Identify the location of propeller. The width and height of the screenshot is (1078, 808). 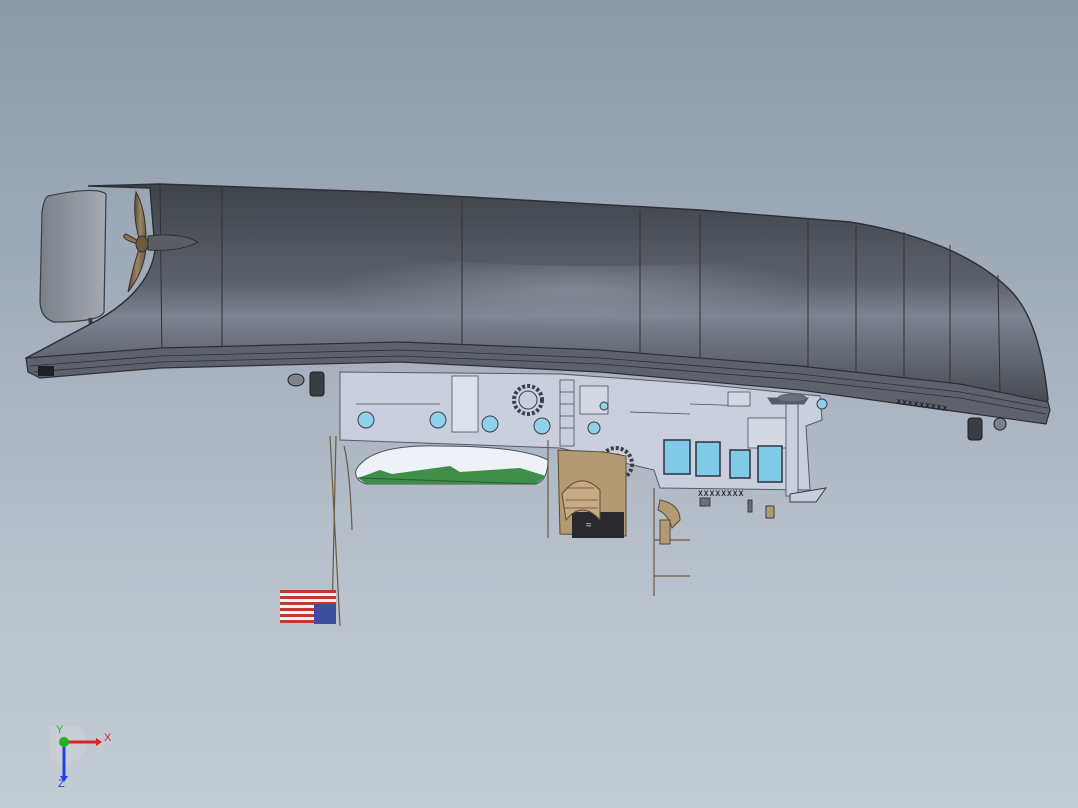
(136, 241).